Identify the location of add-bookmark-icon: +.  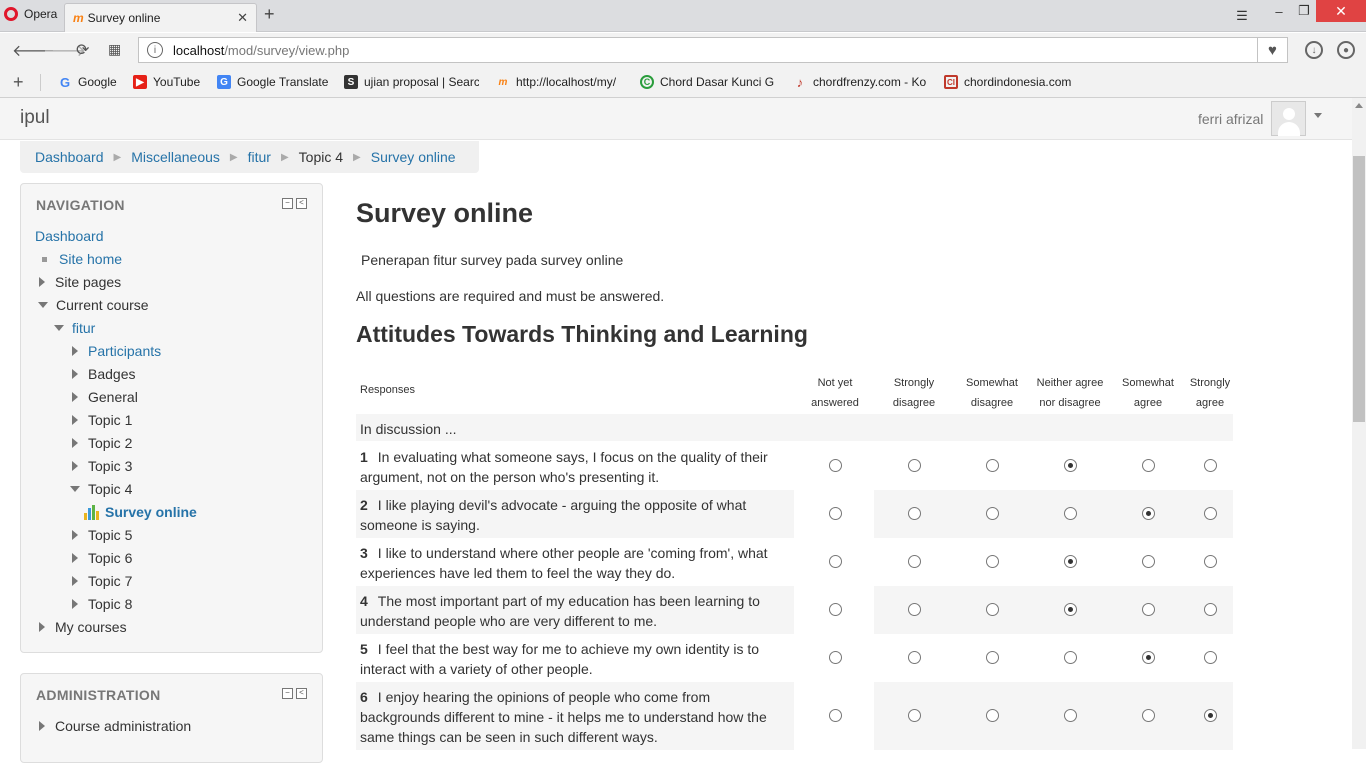
(18, 82).